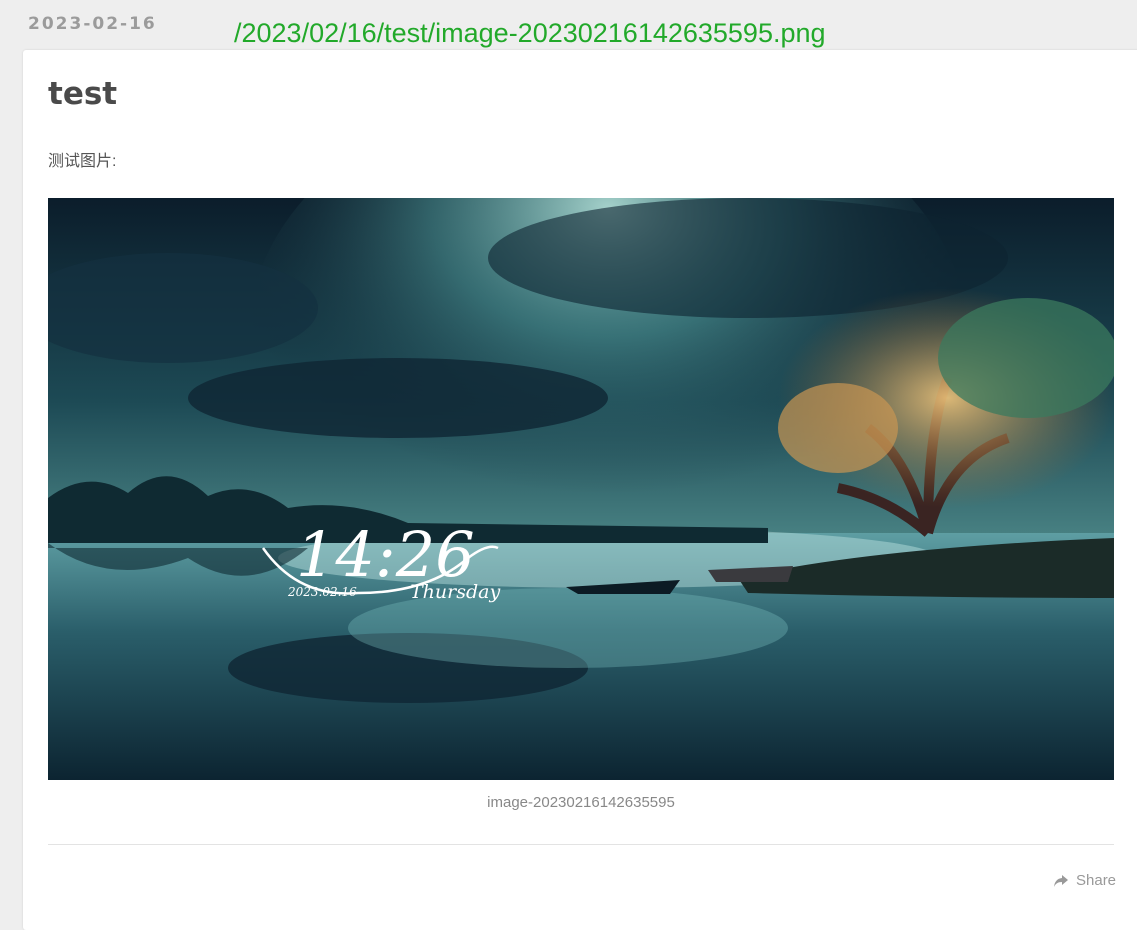 The width and height of the screenshot is (1137, 930). Describe the element at coordinates (82, 94) in the screenshot. I see `post-title: test` at that location.